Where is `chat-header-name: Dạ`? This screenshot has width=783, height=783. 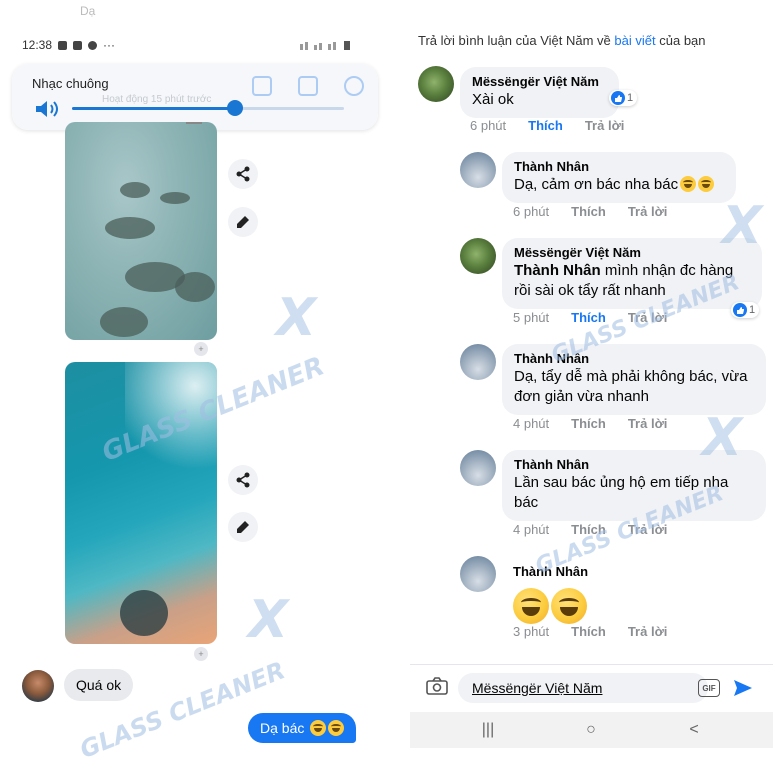 chat-header-name: Dạ is located at coordinates (88, 11).